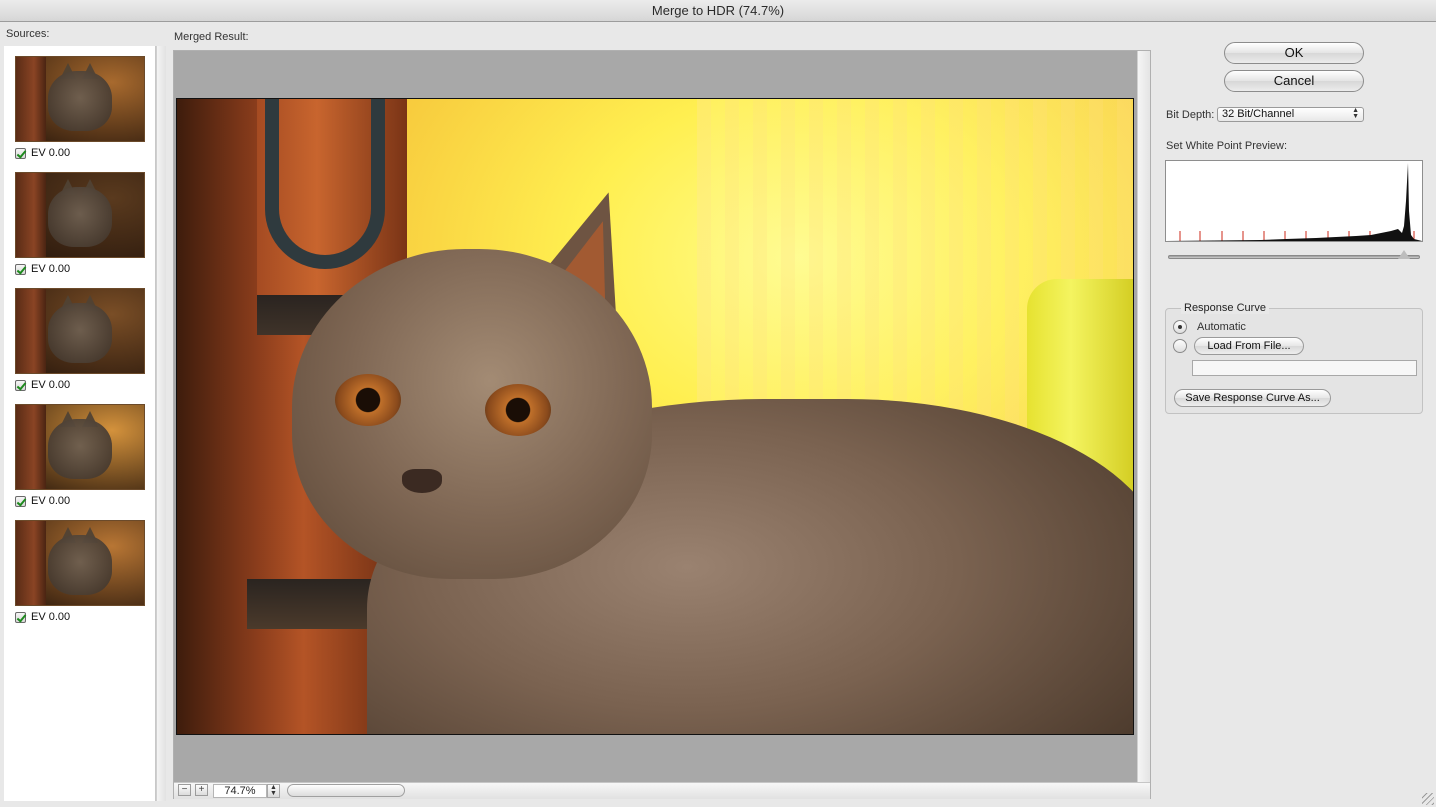  I want to click on bit-depth-select: 32 Bit/Channel ▲ ▼, so click(1290, 114).